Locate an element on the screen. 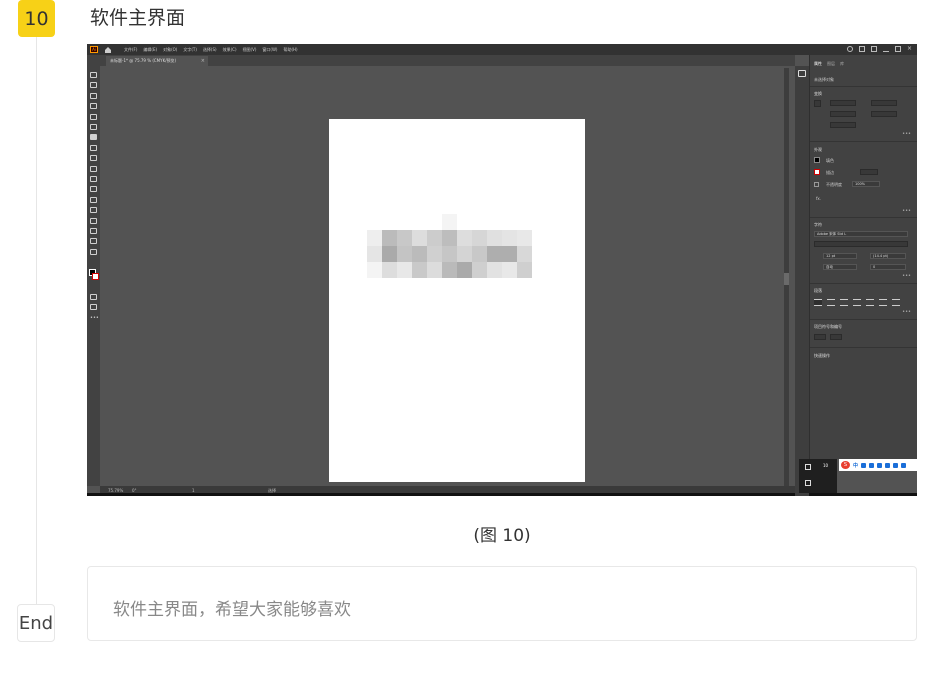  leading-field: (14.4 pt) is located at coordinates (888, 256).